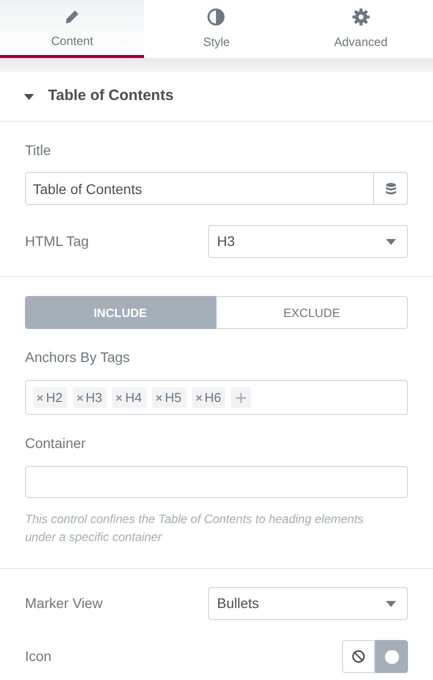 This screenshot has height=680, width=433. I want to click on tag-chip: H2, so click(50, 397).